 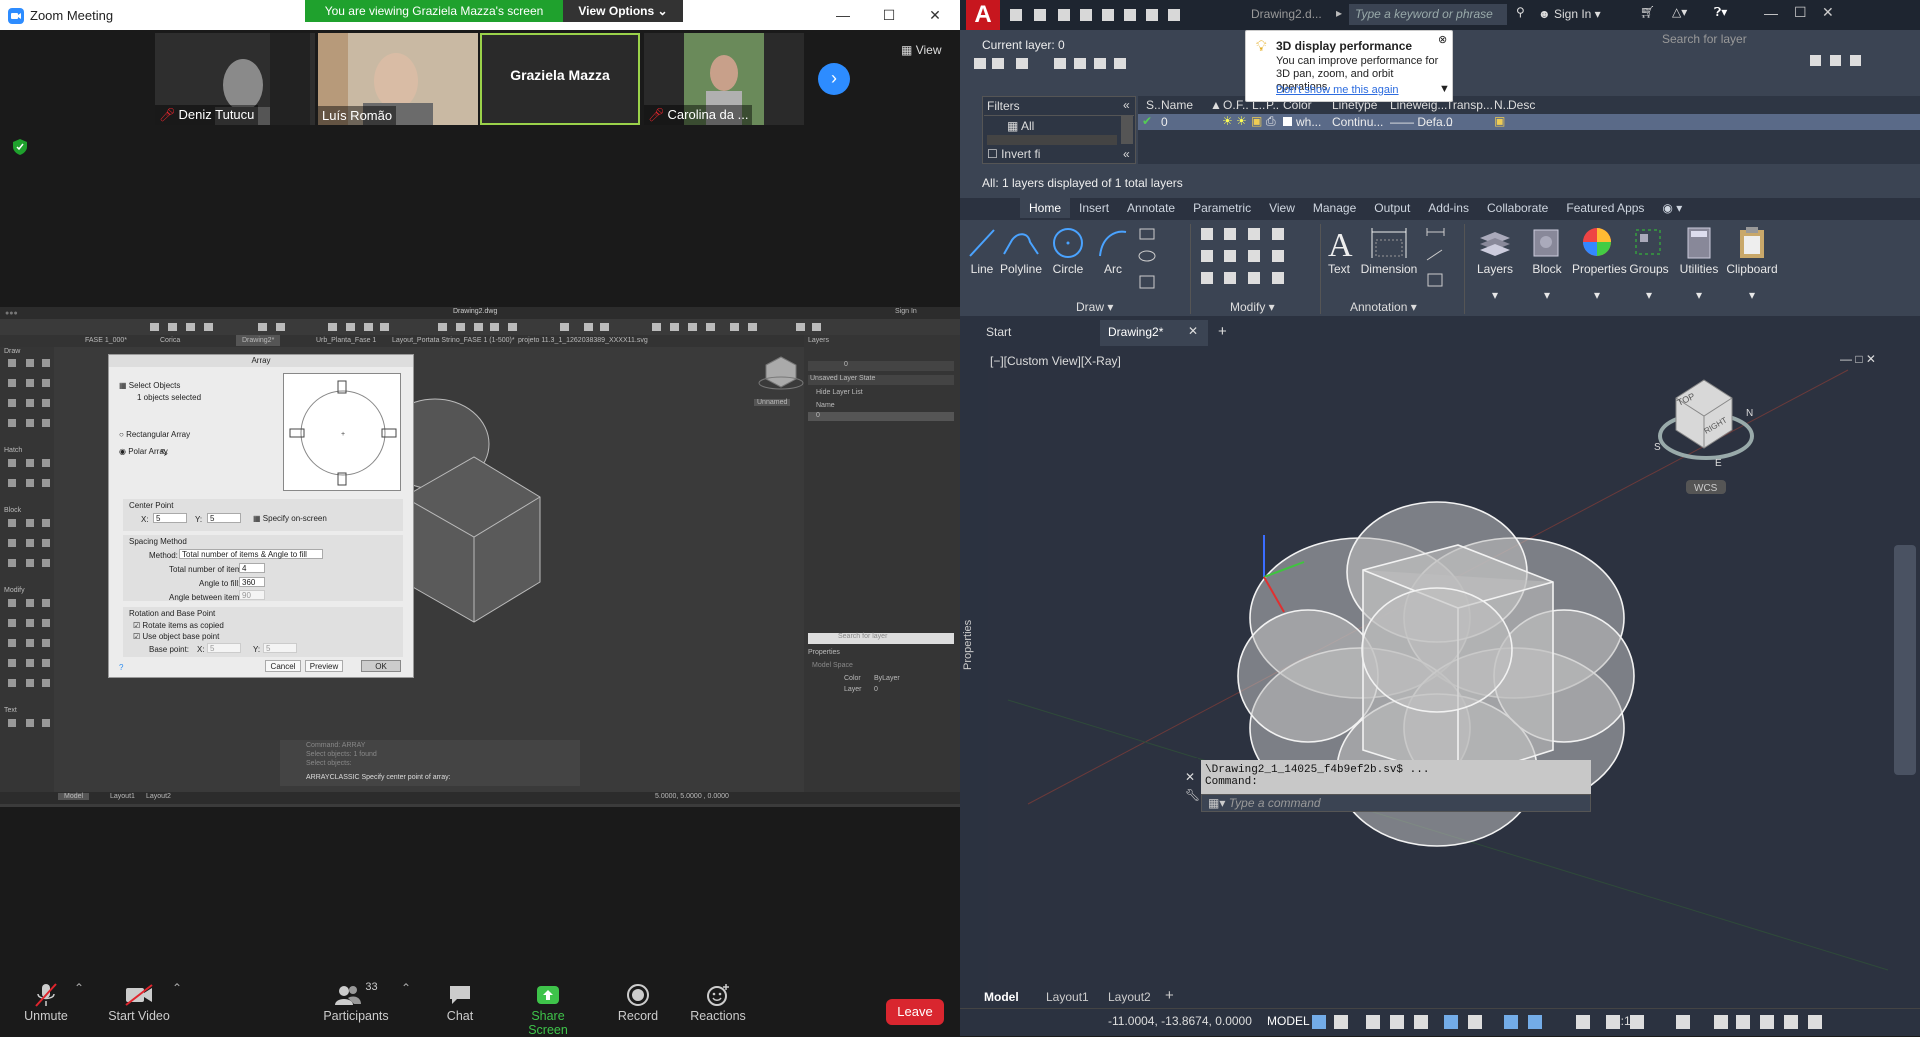 I want to click on share-screen-button: Share Screen, so click(x=548, y=1009).